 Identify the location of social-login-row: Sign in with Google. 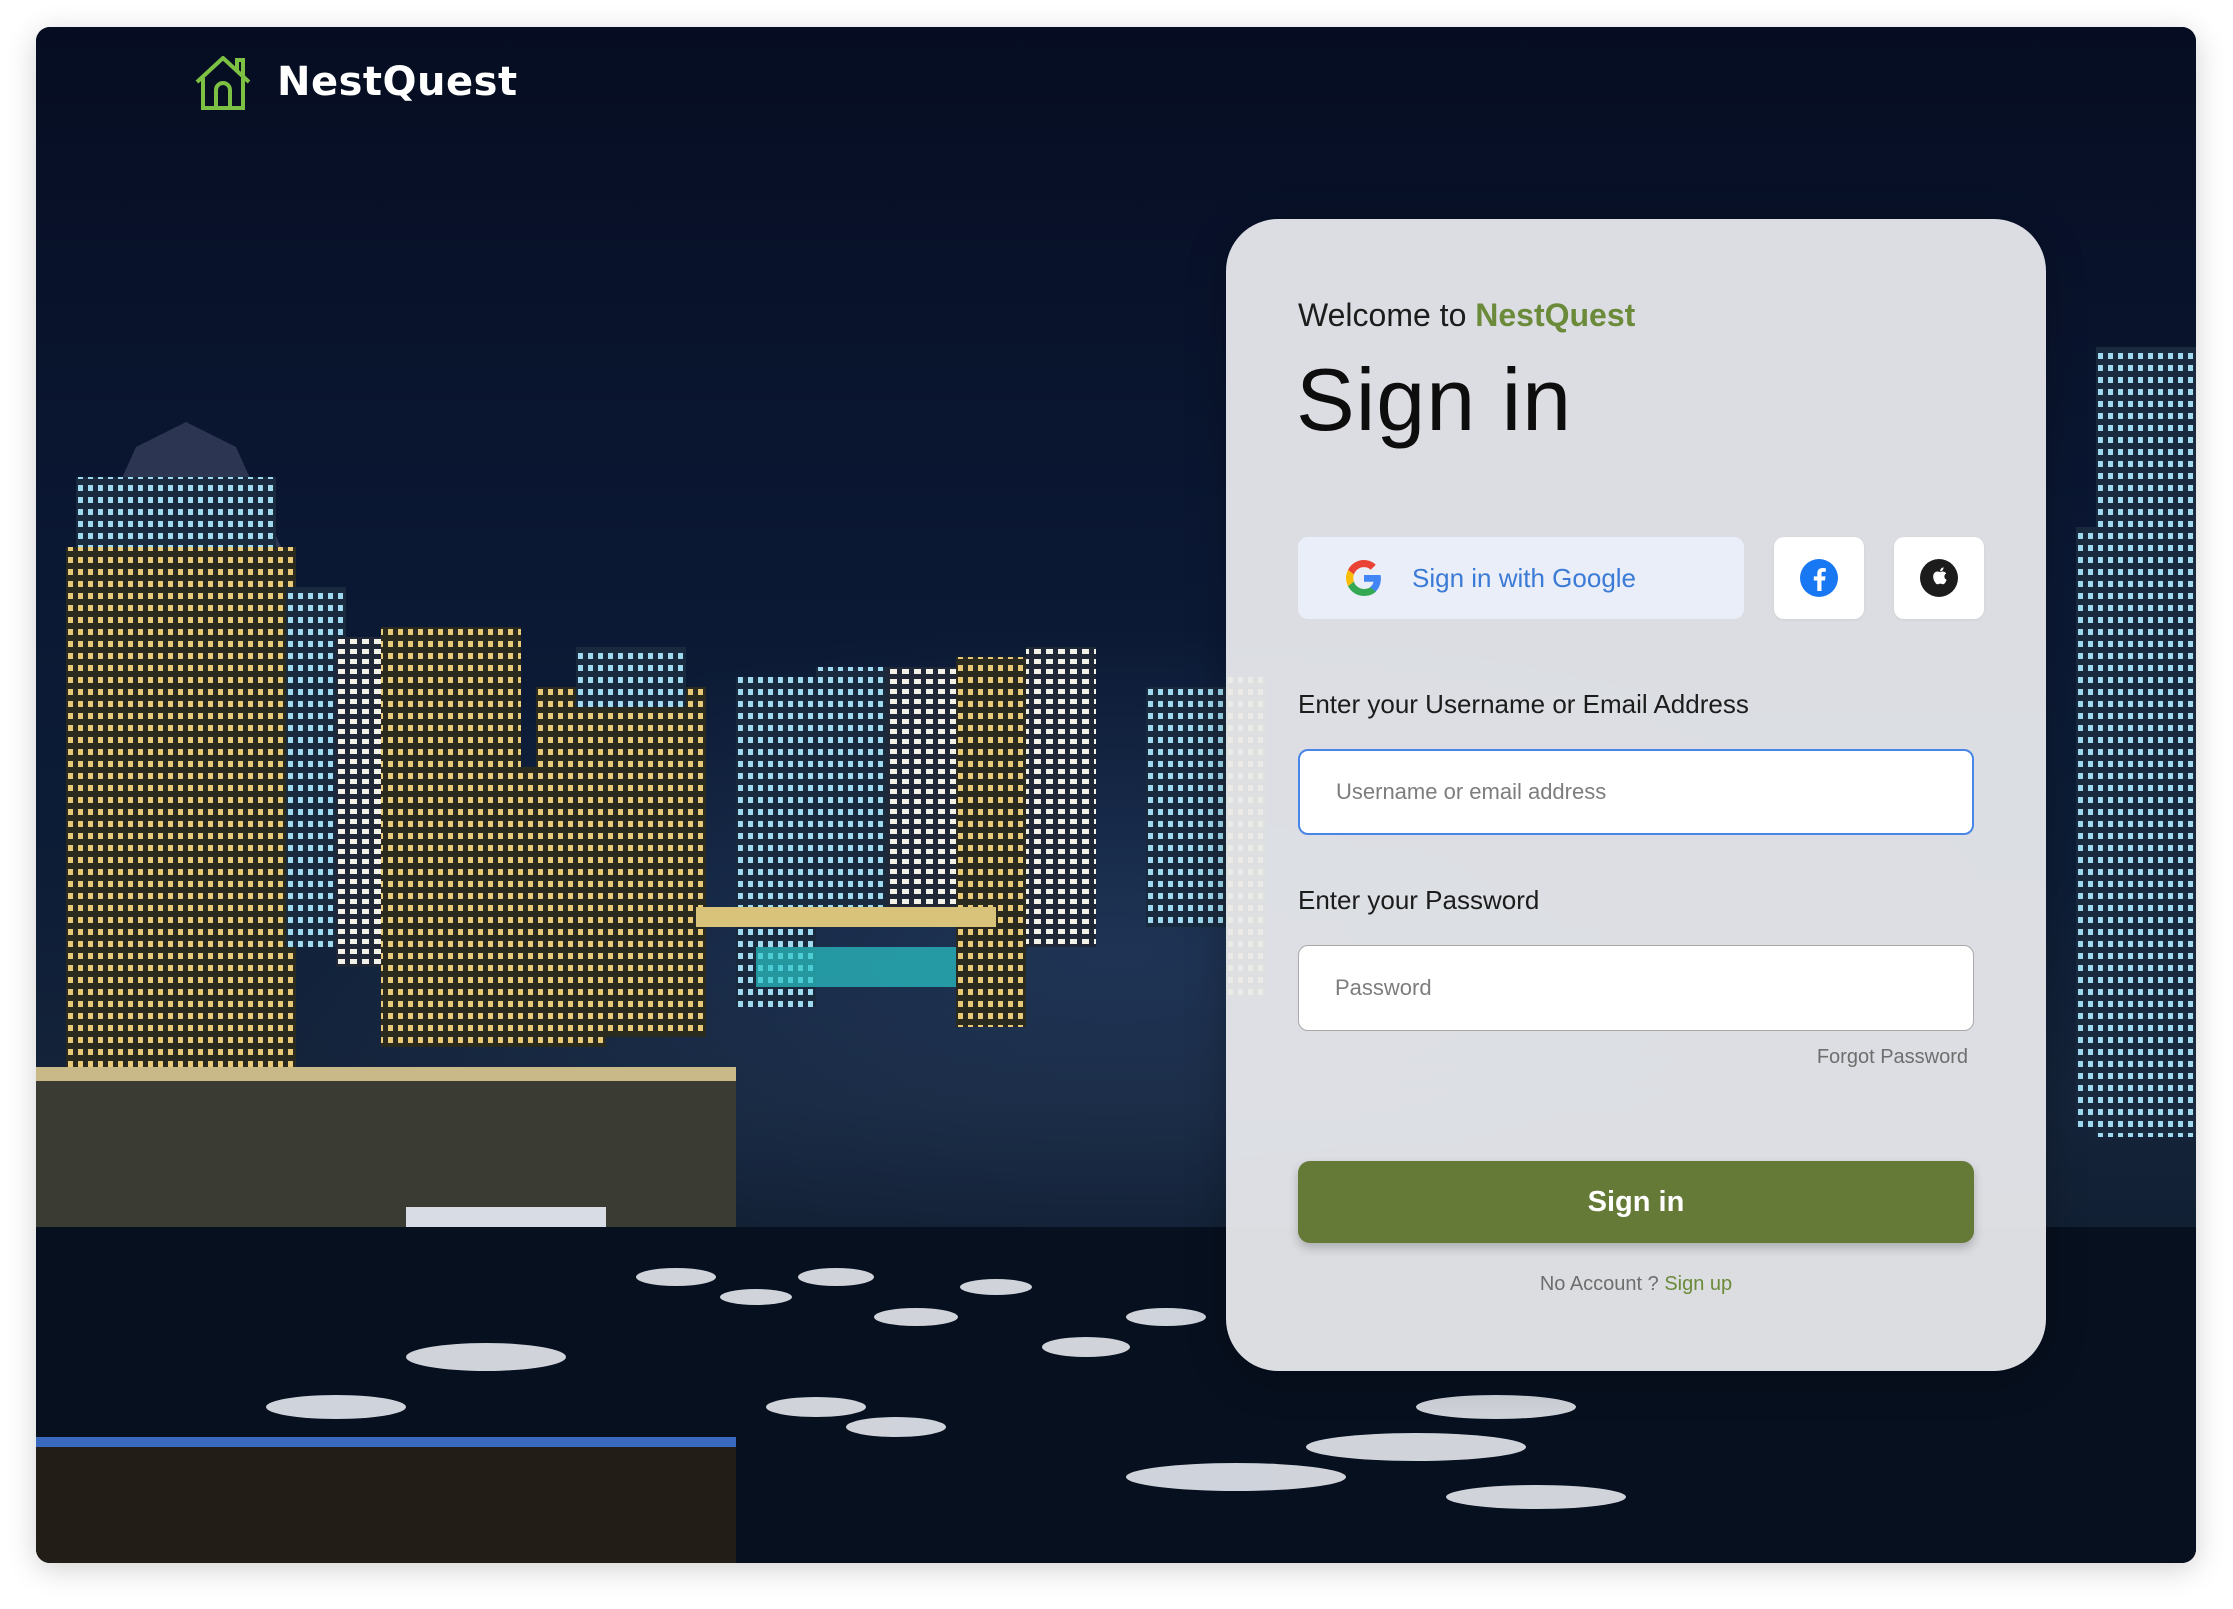
(1641, 578).